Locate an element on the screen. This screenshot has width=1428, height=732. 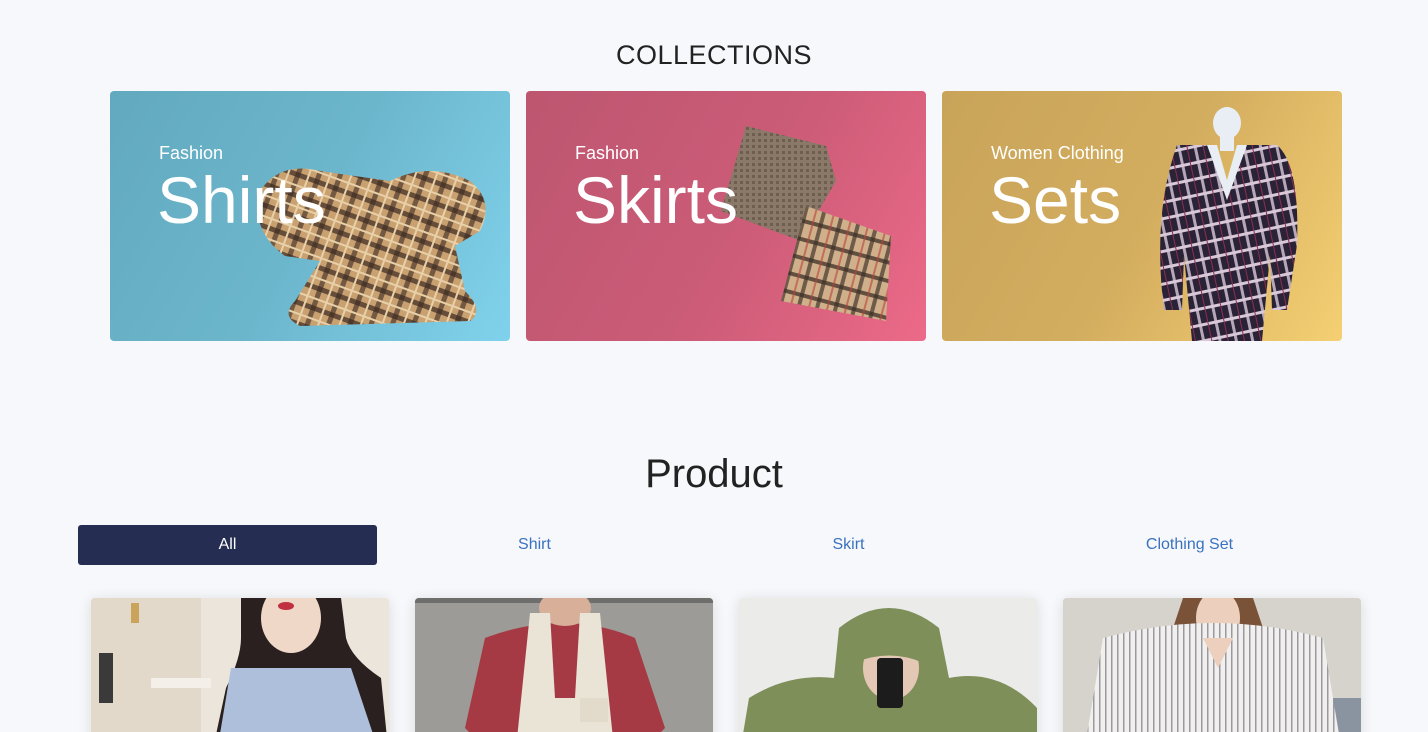
collection-card-skirts: Fashion Skirts is located at coordinates (726, 216).